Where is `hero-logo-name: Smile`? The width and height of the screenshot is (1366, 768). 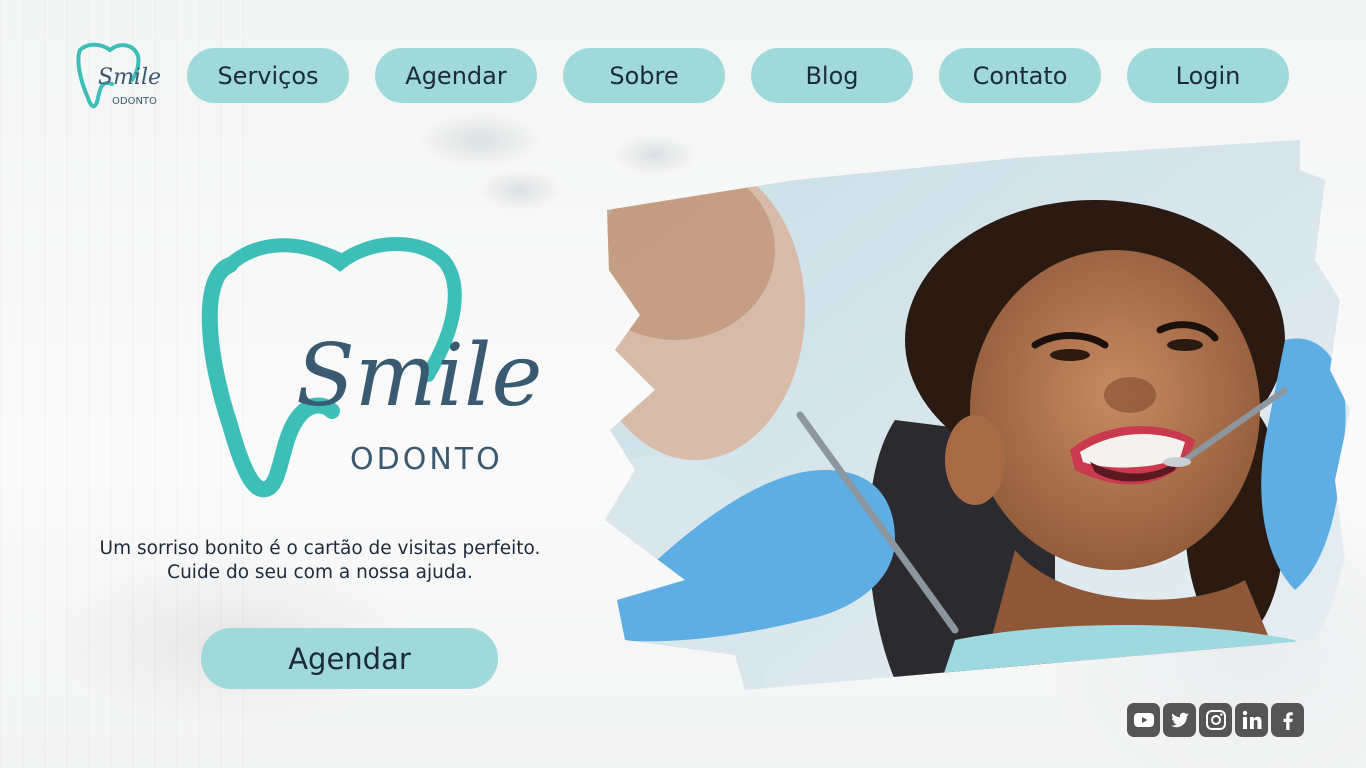
hero-logo-name: Smile is located at coordinates (419, 376).